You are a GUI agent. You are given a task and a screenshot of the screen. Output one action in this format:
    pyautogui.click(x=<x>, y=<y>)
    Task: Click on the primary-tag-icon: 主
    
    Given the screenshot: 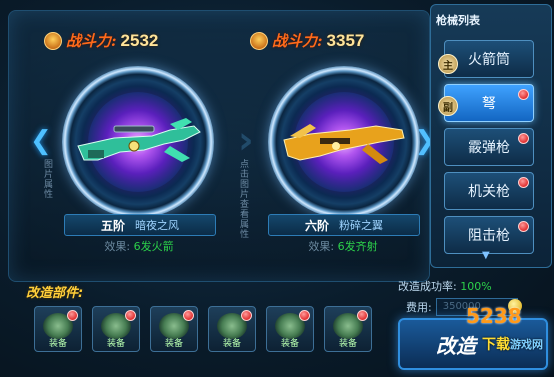 What is the action you would take?
    pyautogui.click(x=448, y=64)
    